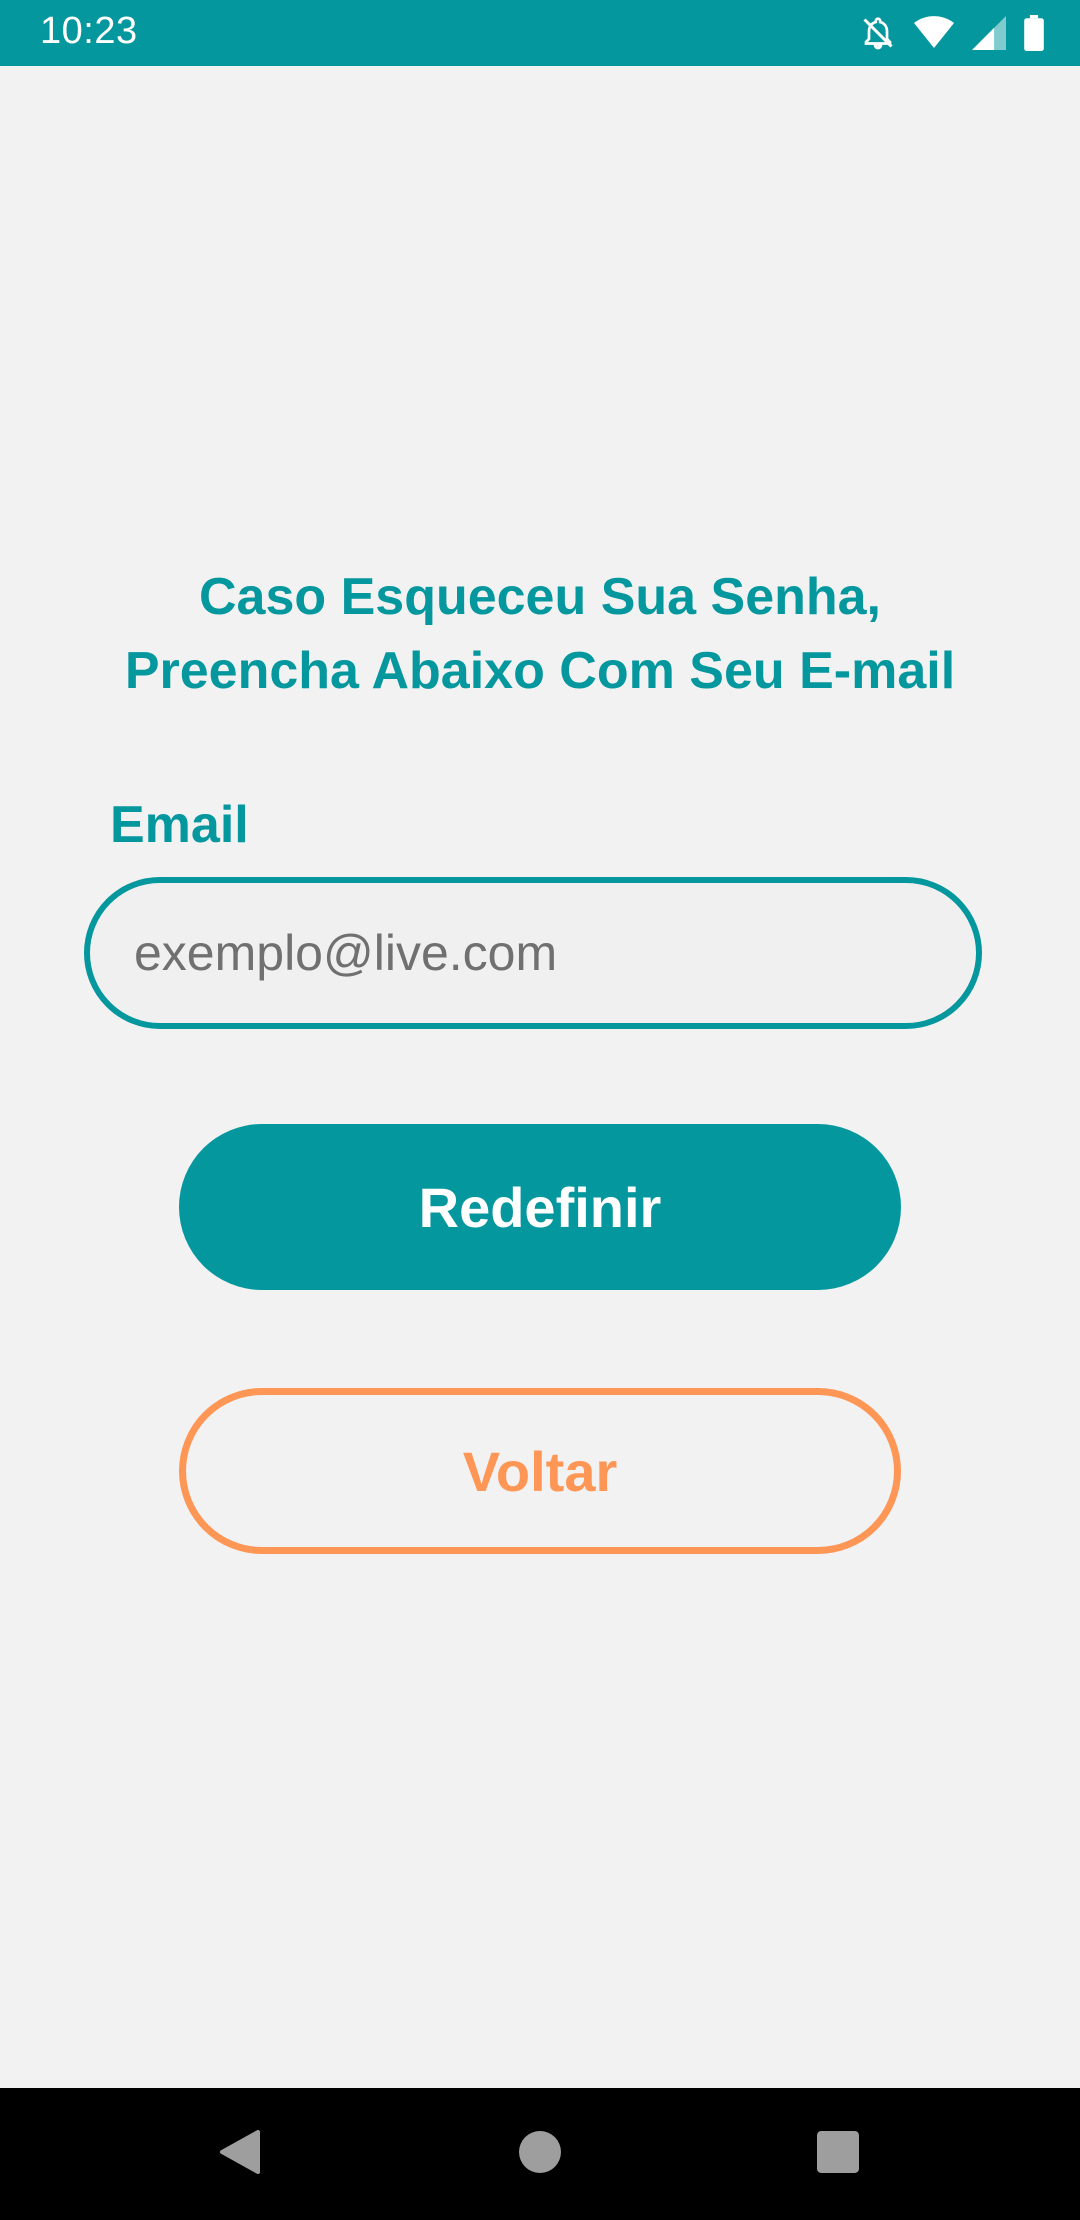 This screenshot has height=2220, width=1080. Describe the element at coordinates (934, 33) in the screenshot. I see `wifi-icon` at that location.